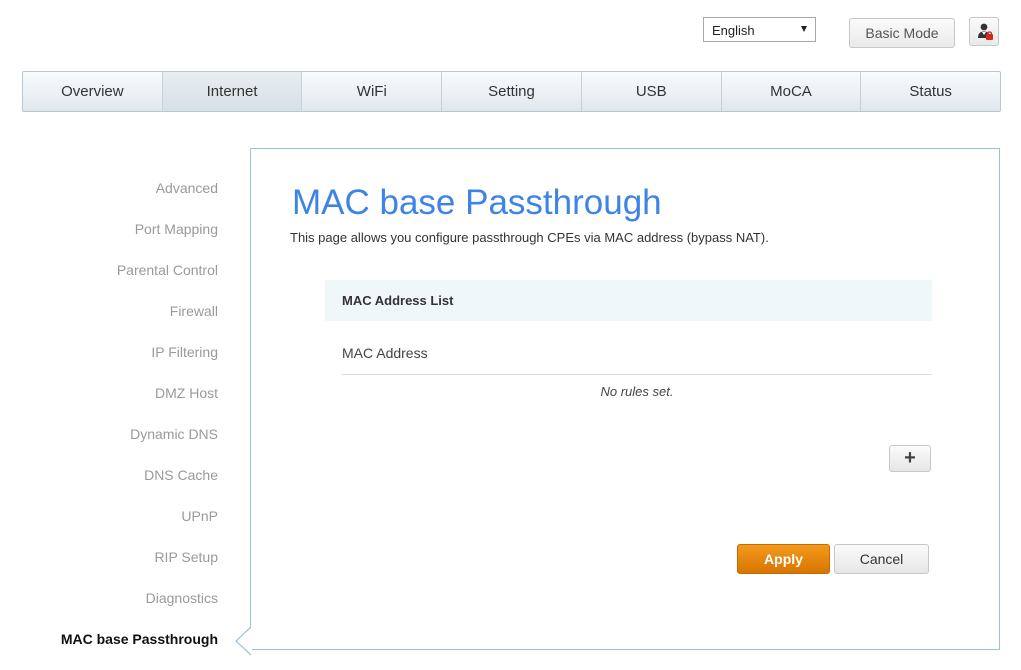 This screenshot has width=1021, height=670. What do you see at coordinates (109, 566) in the screenshot?
I see `sidebar-item-rip-setup: RIP Setup` at bounding box center [109, 566].